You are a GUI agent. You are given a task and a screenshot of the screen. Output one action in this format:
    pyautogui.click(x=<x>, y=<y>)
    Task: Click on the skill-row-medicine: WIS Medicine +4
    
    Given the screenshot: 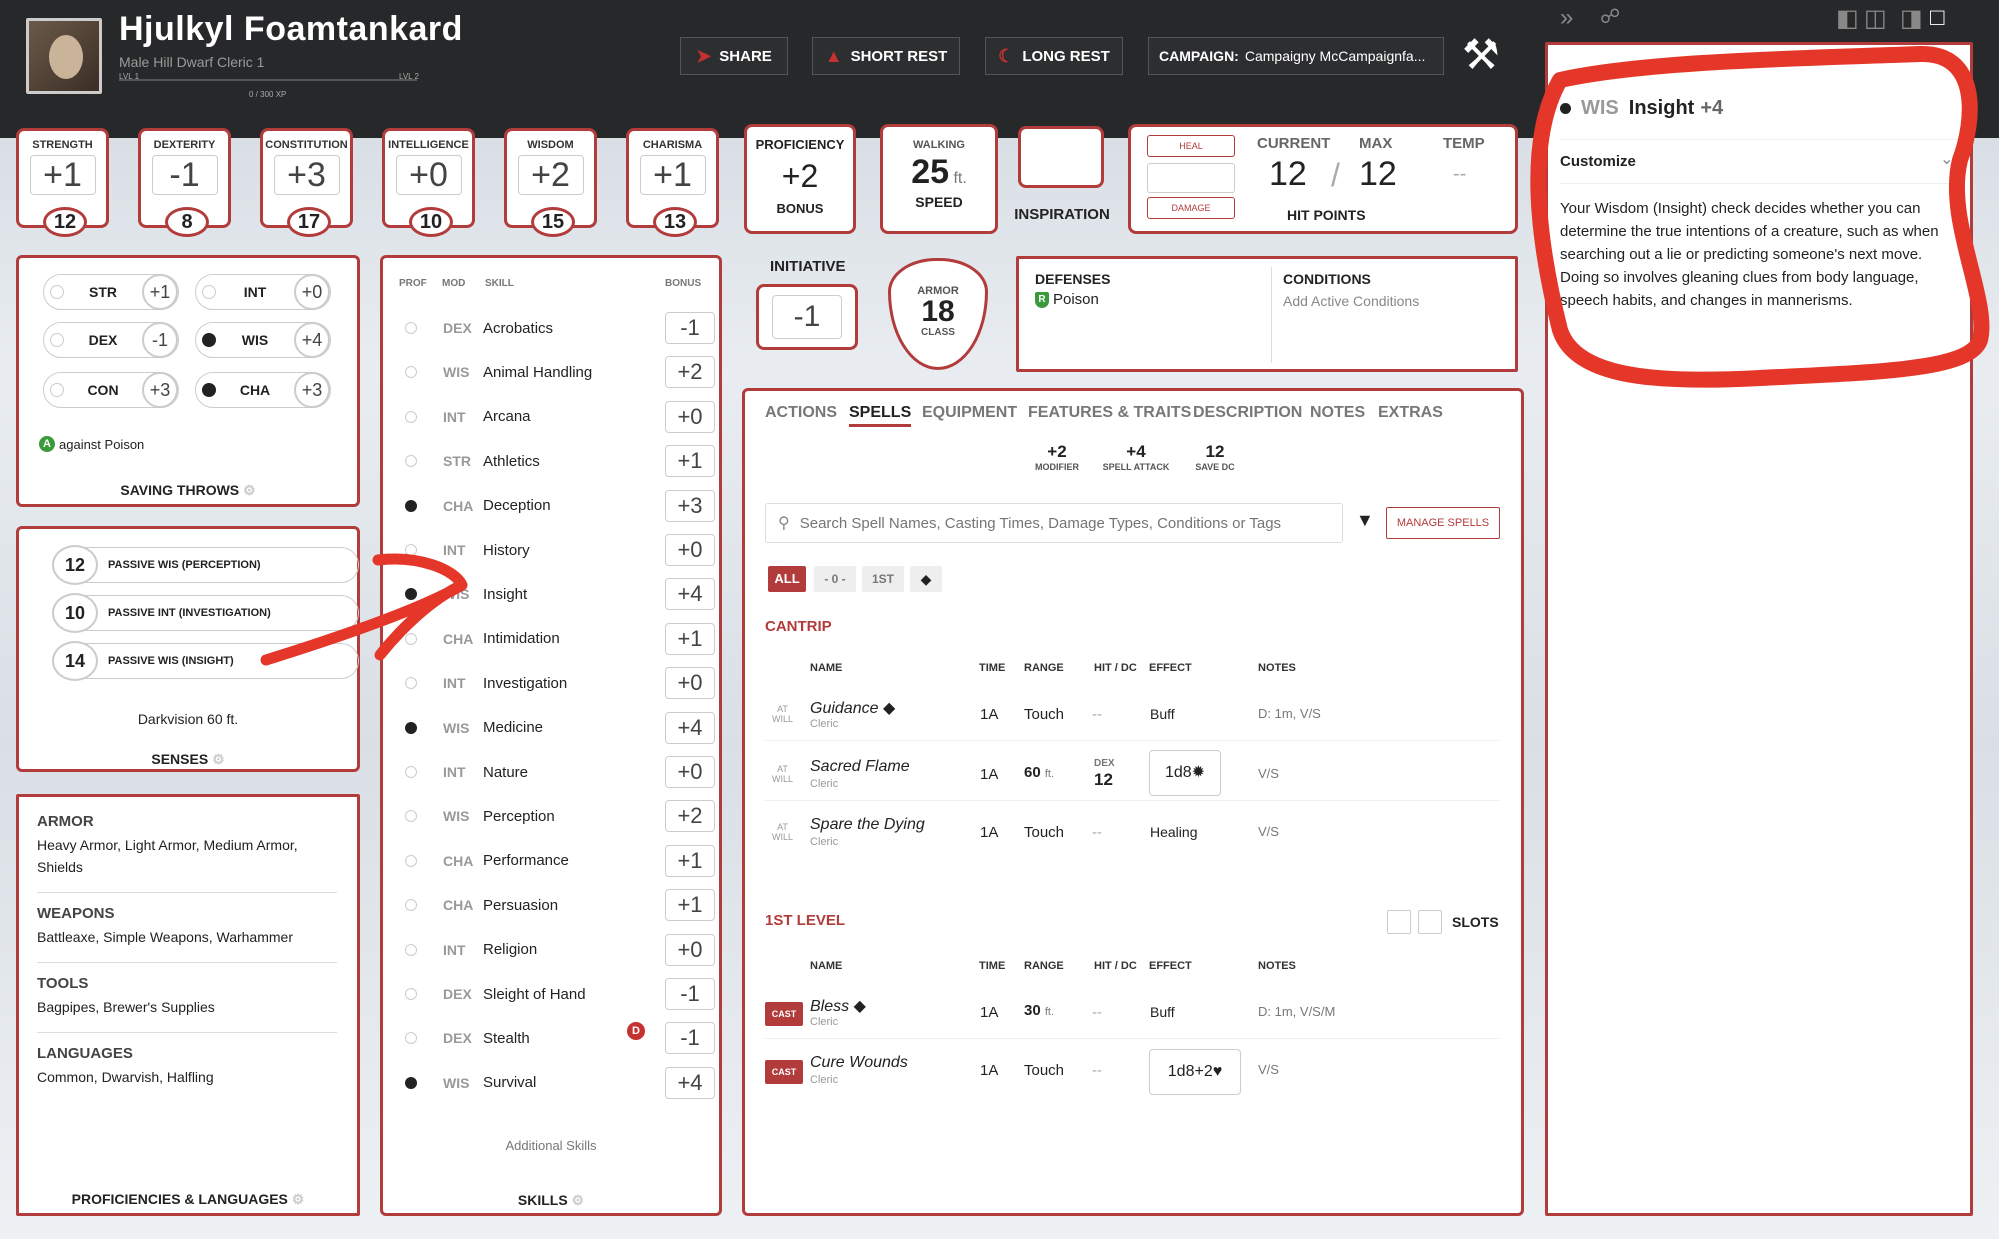 What is the action you would take?
    pyautogui.click(x=553, y=728)
    